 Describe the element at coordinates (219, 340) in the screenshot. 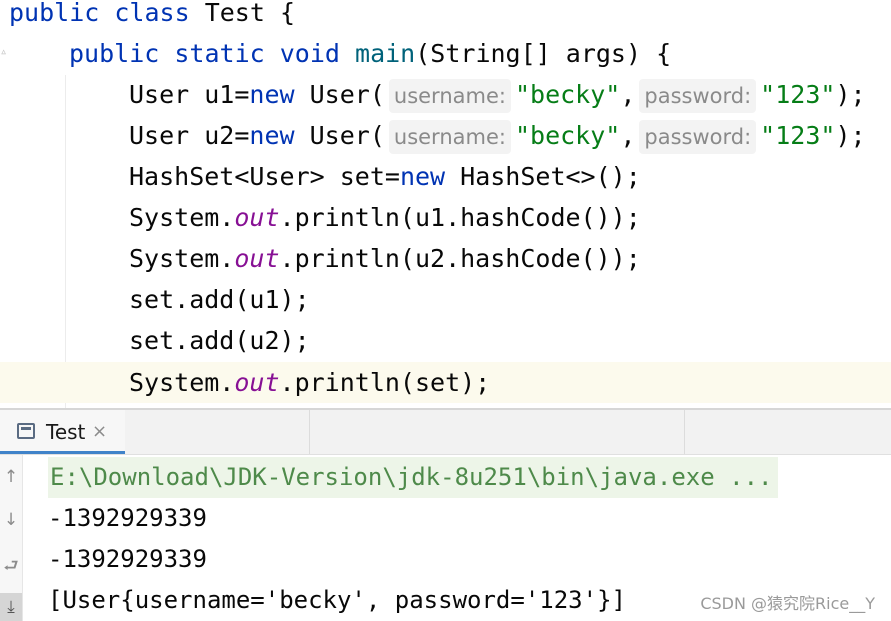

I see `code-text: set.add(u2);` at that location.